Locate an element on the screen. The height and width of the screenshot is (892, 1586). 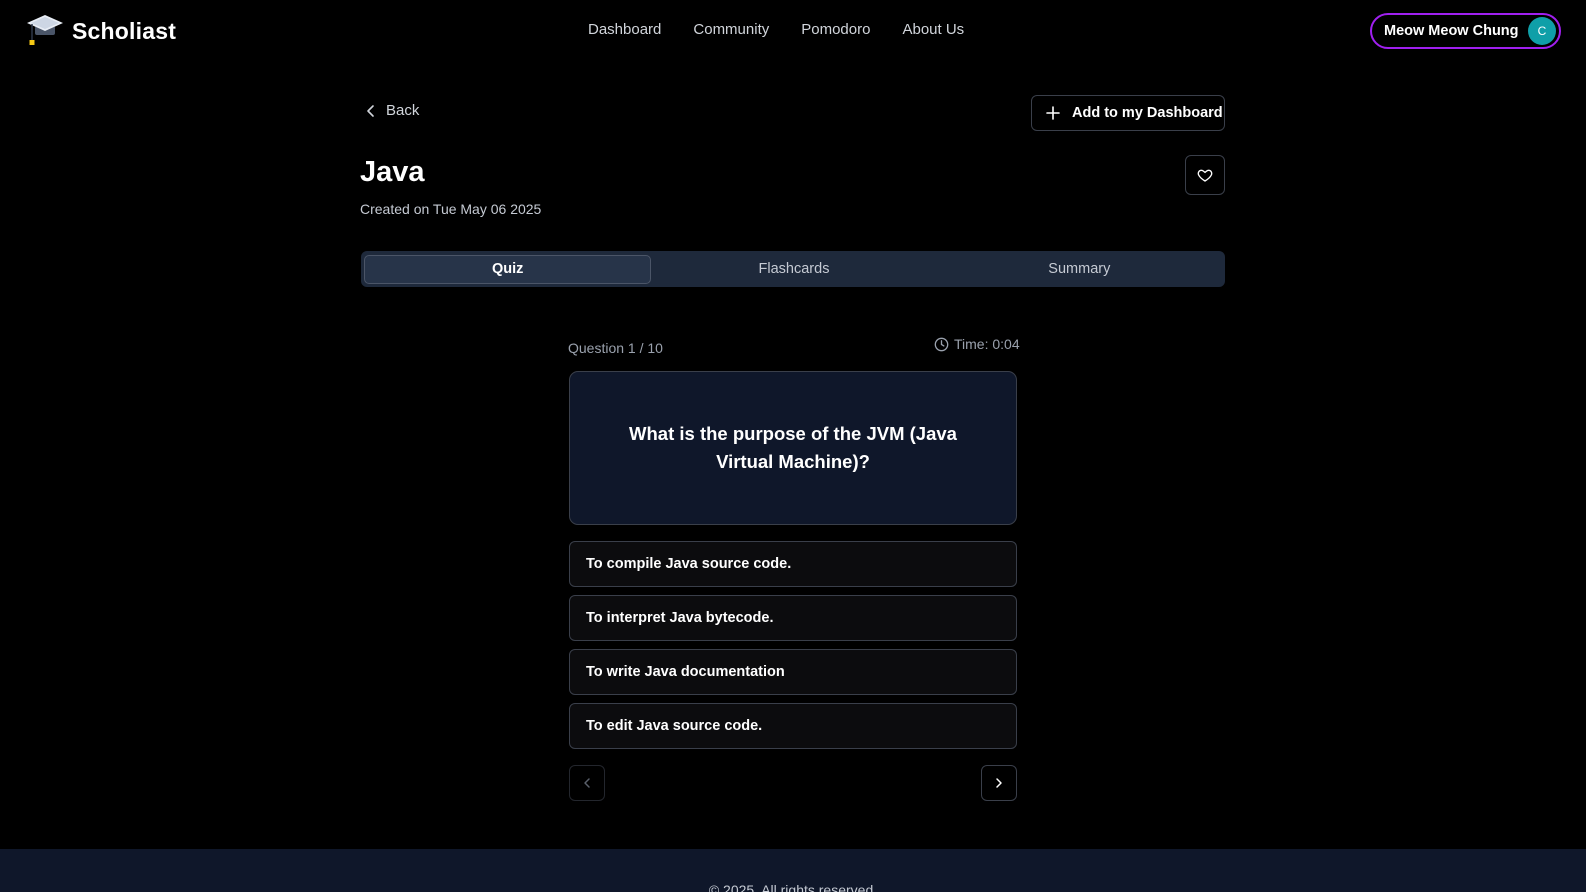
clock-icon is located at coordinates (941, 344).